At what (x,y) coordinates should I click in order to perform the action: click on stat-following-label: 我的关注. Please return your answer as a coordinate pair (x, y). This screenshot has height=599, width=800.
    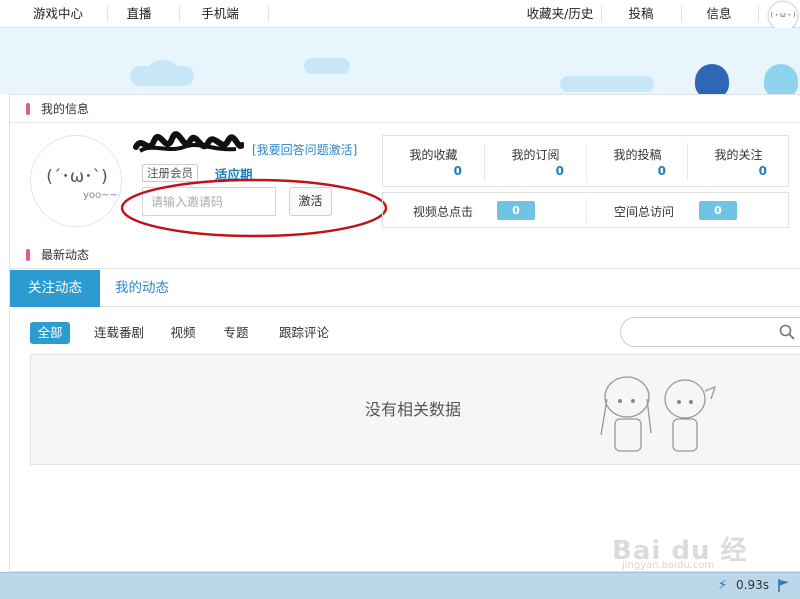
    Looking at the image, I should click on (738, 155).